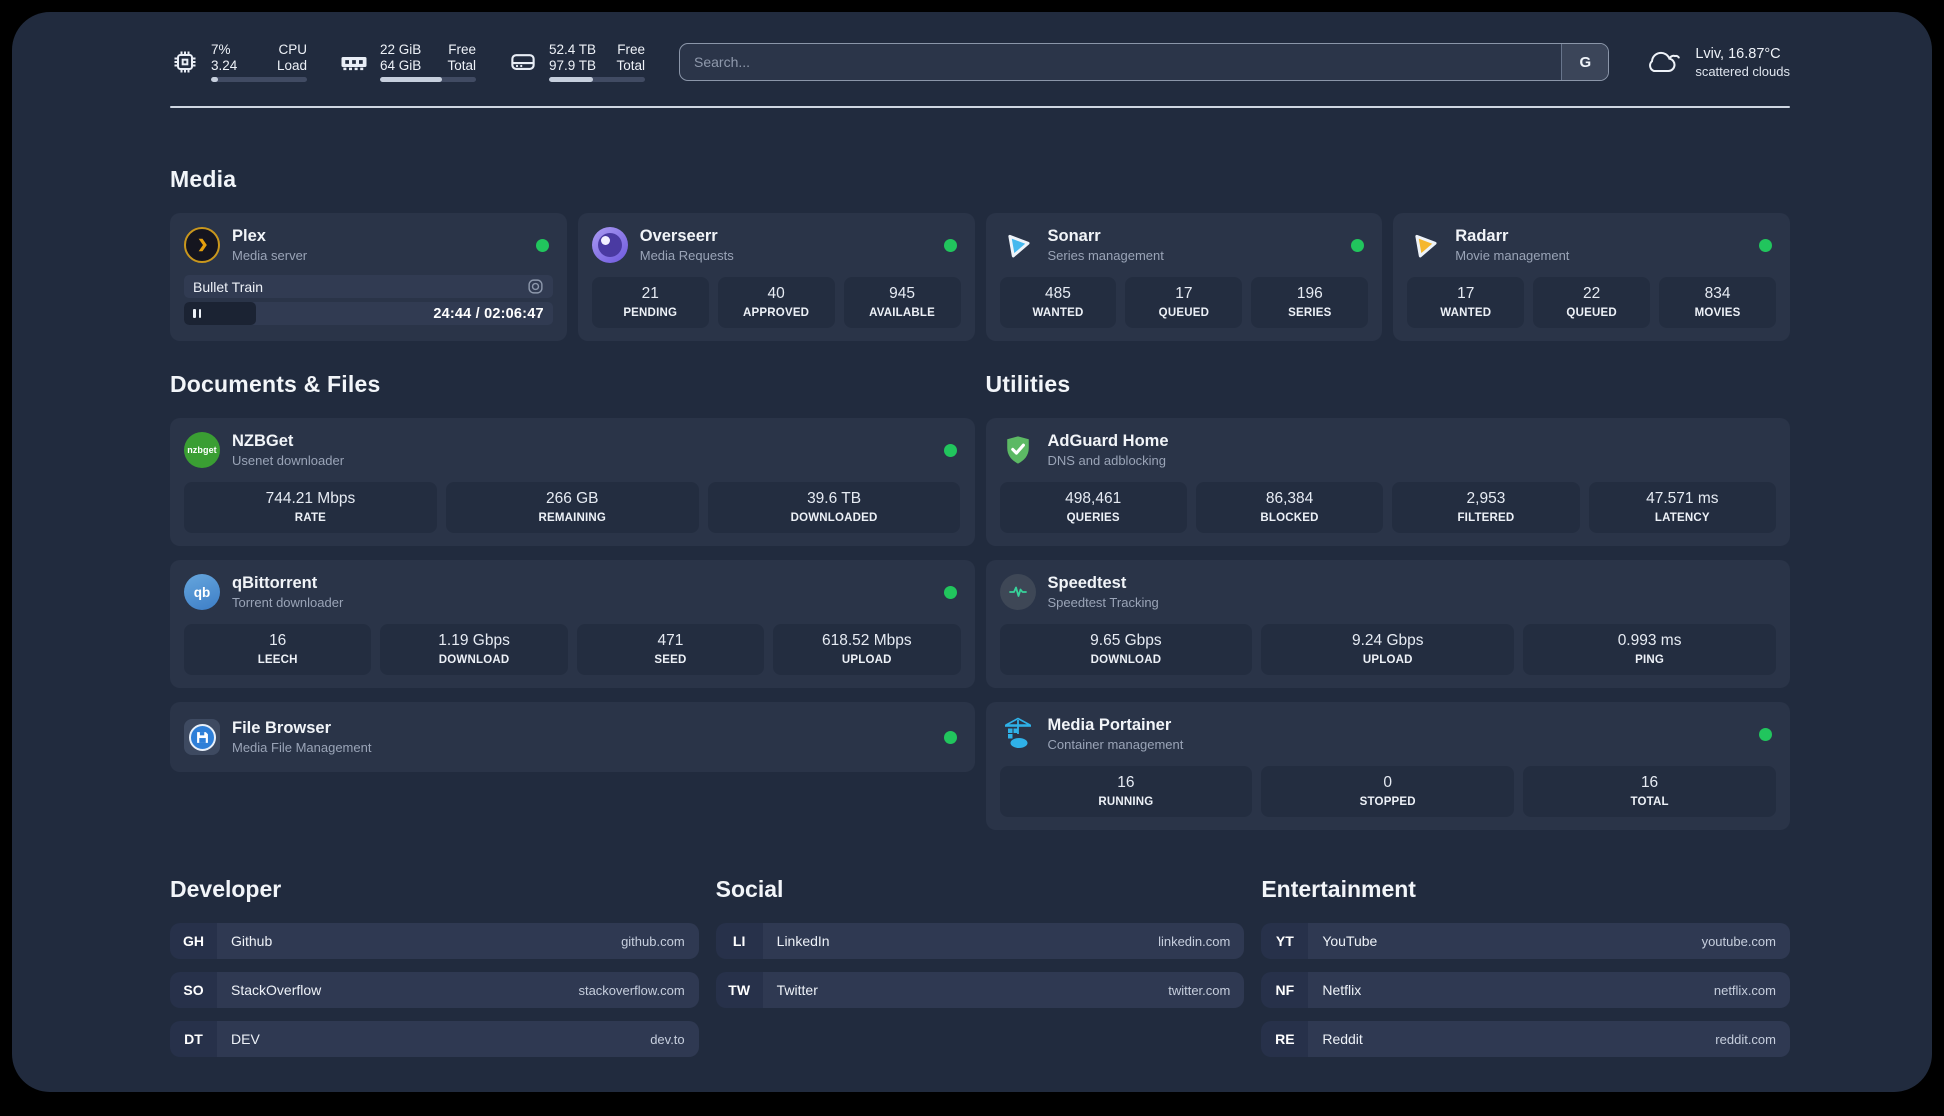  What do you see at coordinates (1103, 602) in the screenshot?
I see `app-subtitle: Speedtest Tracking` at bounding box center [1103, 602].